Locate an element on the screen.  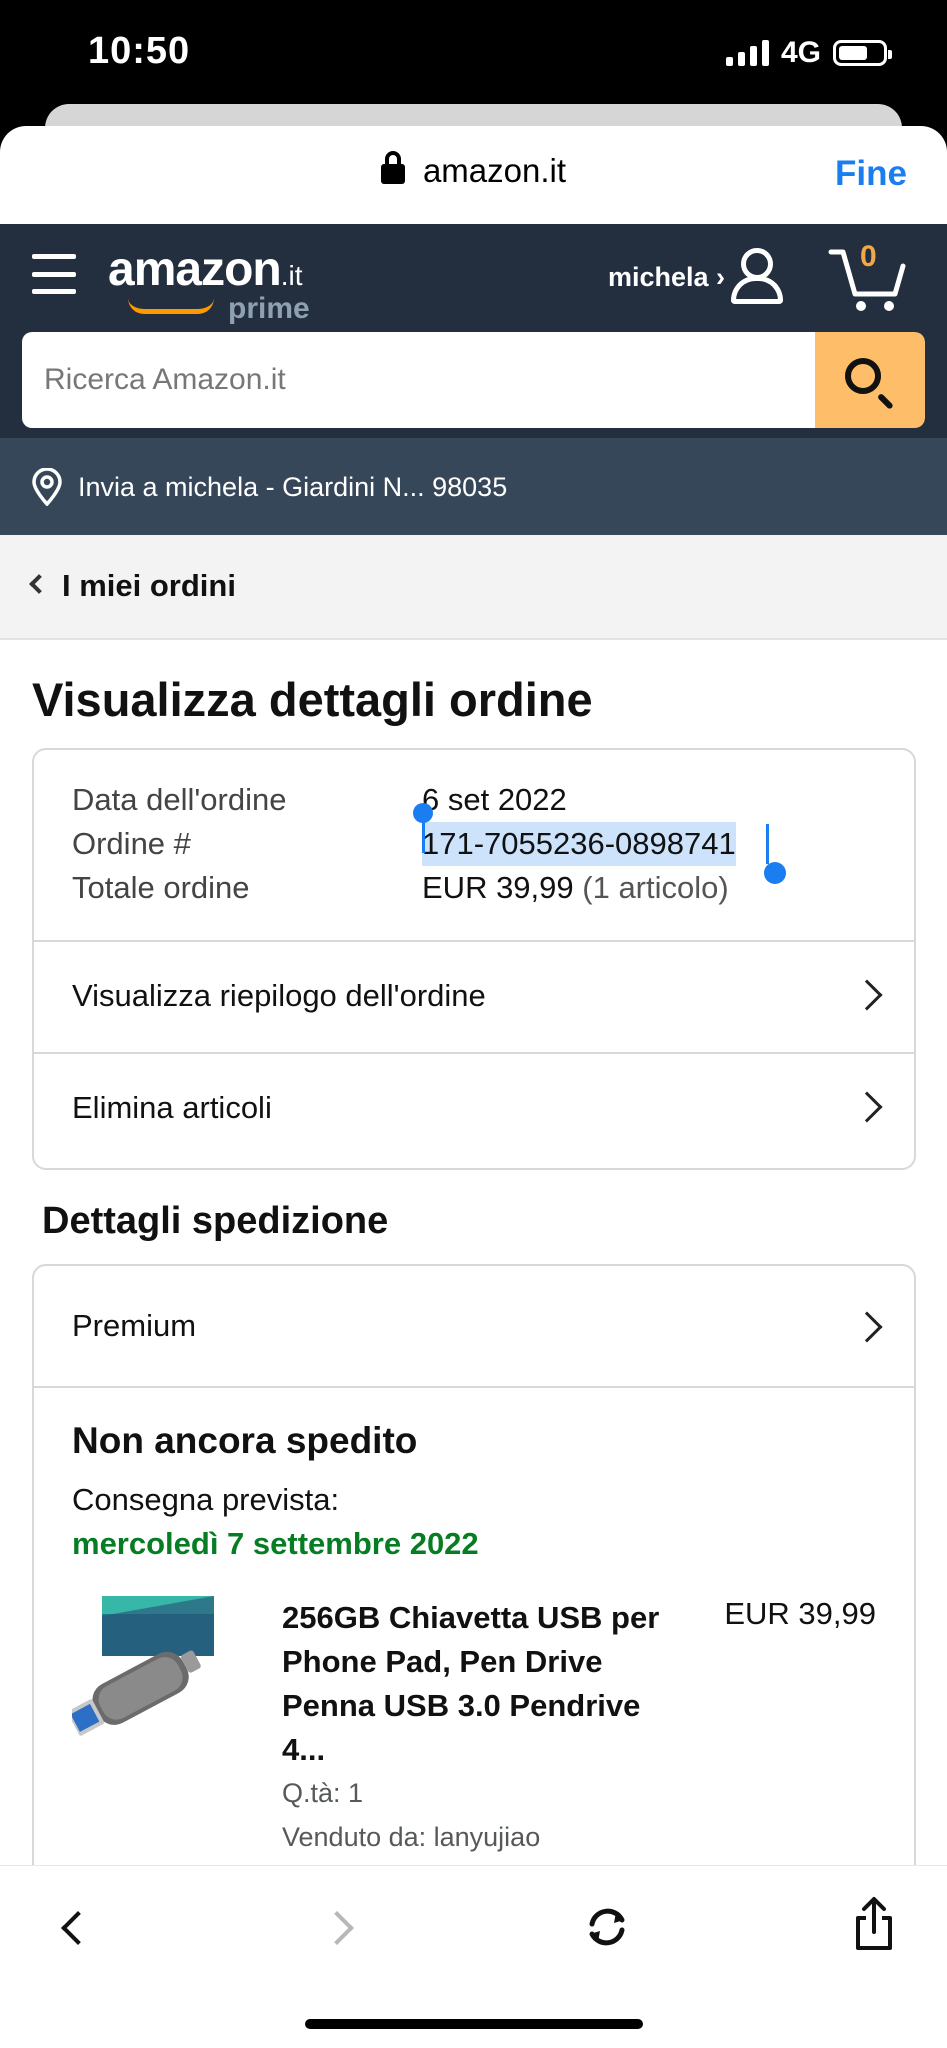
shipping-method-label: Premium is located at coordinates (134, 1325).